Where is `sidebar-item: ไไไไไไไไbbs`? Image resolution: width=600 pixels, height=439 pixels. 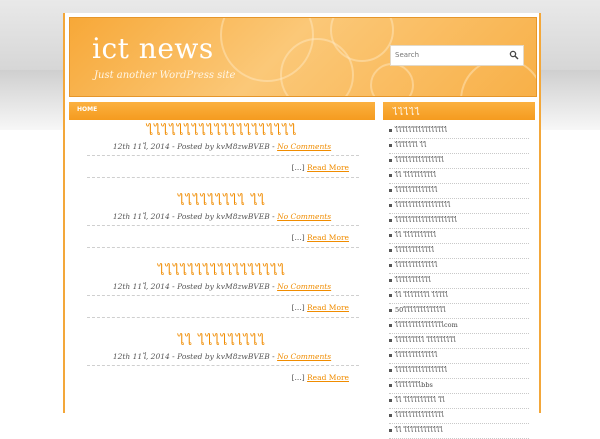
sidebar-item: ไไไไไไไไbbs is located at coordinates (459, 386).